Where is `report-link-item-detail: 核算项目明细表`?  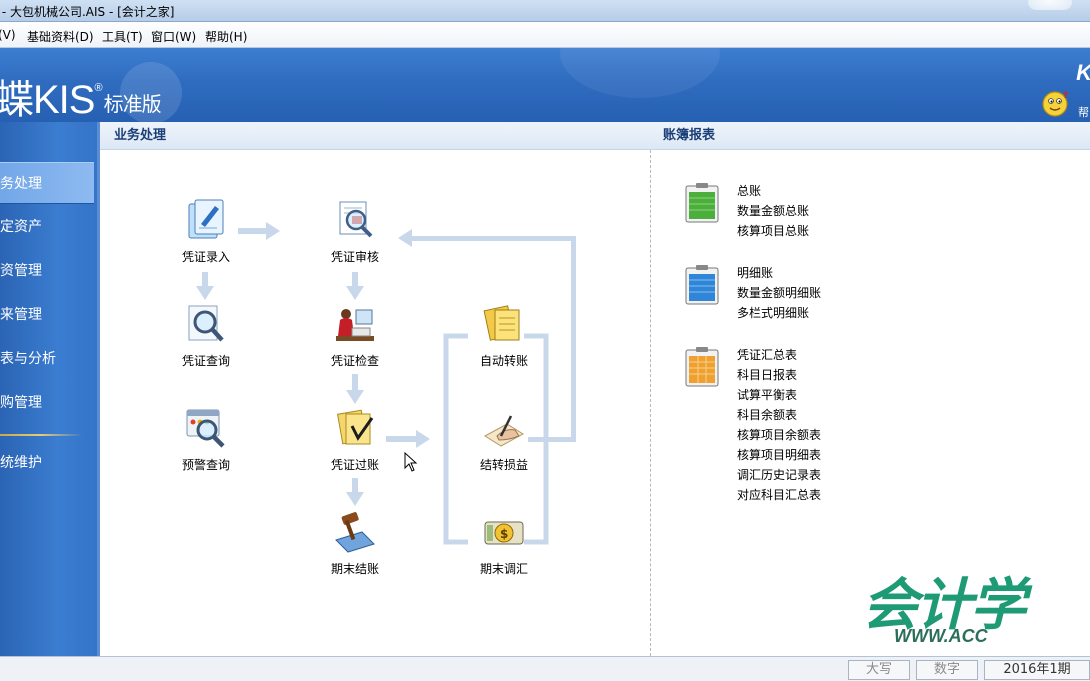 report-link-item-detail: 核算项目明细表 is located at coordinates (779, 454).